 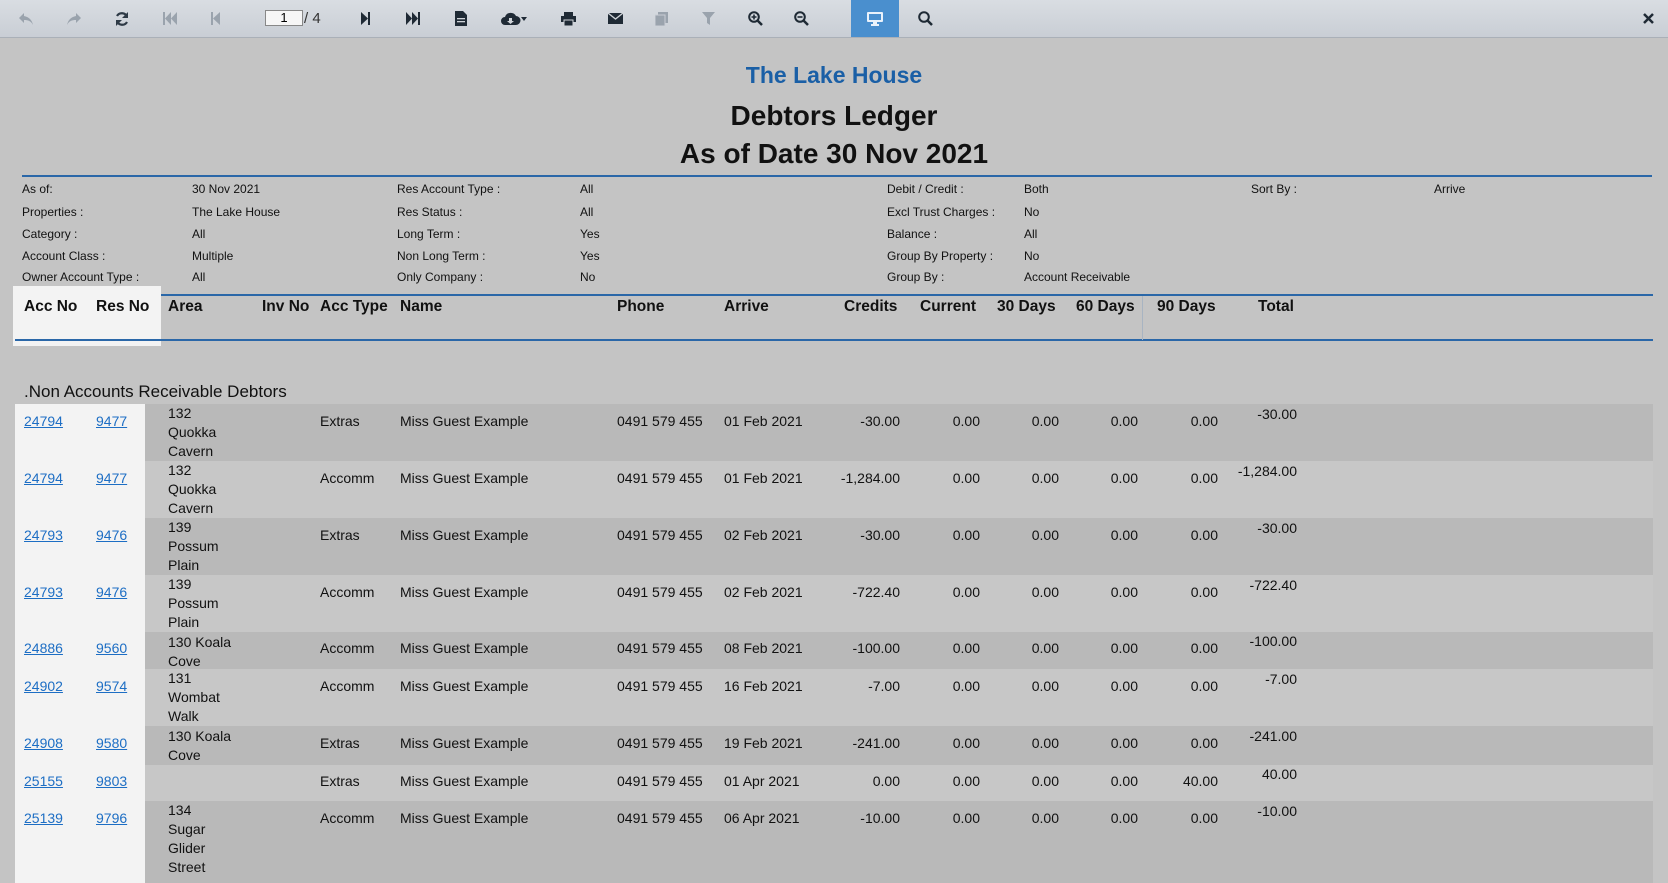 I want to click on res-no-link: 9574, so click(x=111, y=686).